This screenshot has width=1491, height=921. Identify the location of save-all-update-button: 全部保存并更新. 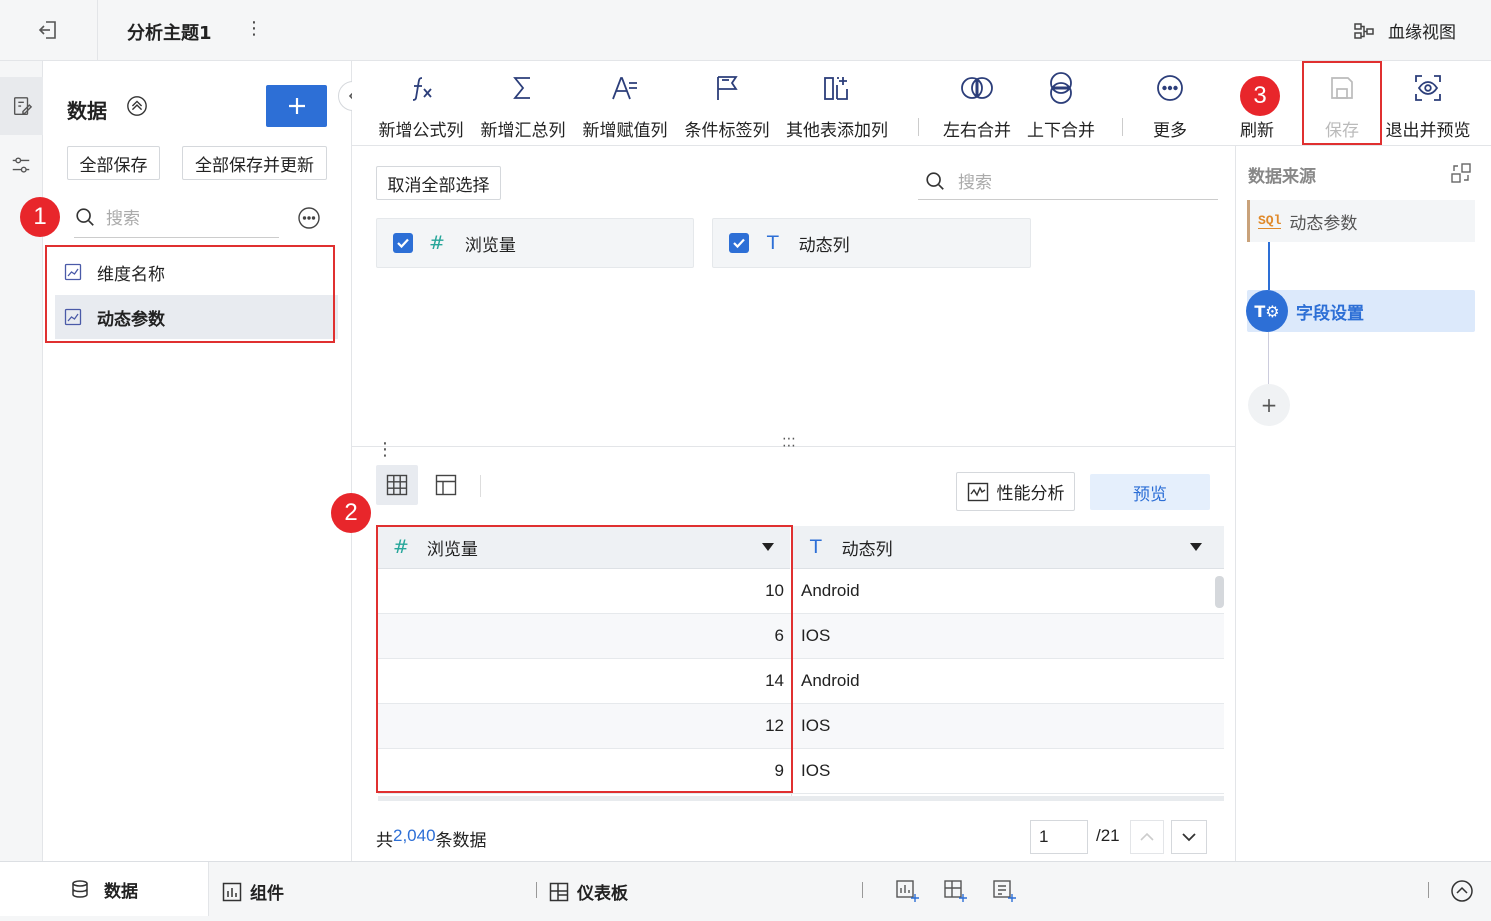
(254, 163).